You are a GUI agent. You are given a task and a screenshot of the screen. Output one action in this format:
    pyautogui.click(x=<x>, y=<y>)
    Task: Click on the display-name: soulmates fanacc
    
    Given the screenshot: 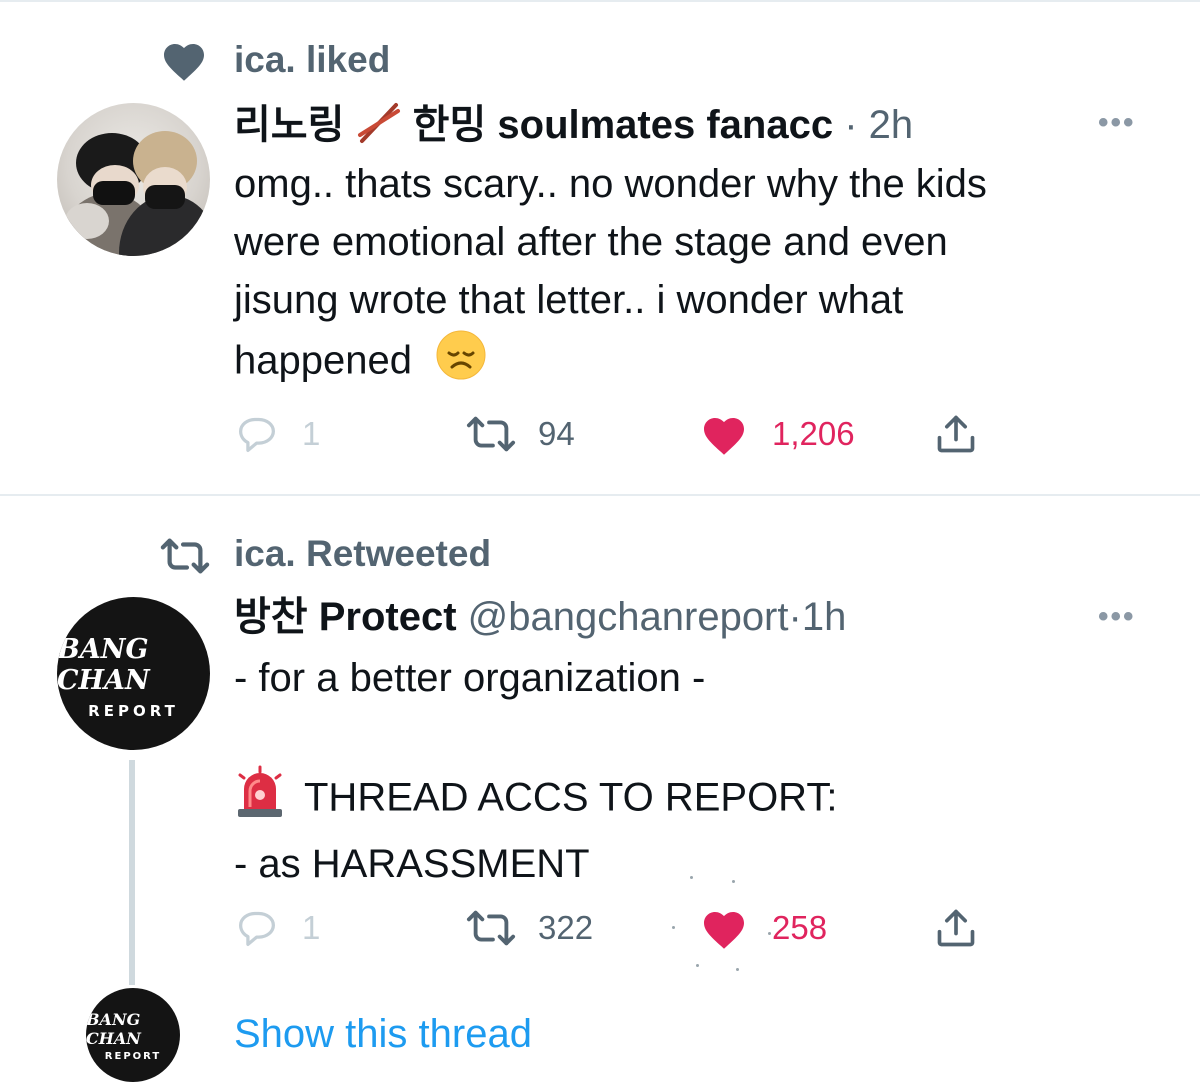 What is the action you would take?
    pyautogui.click(x=665, y=125)
    